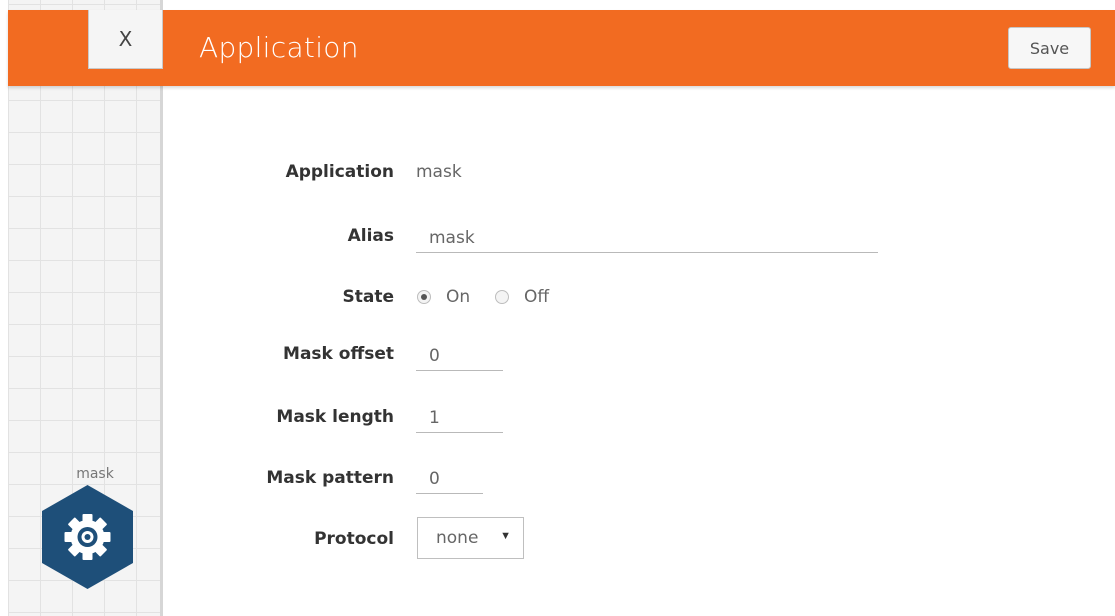 This screenshot has height=616, width=1115. I want to click on application-value: mask, so click(439, 172).